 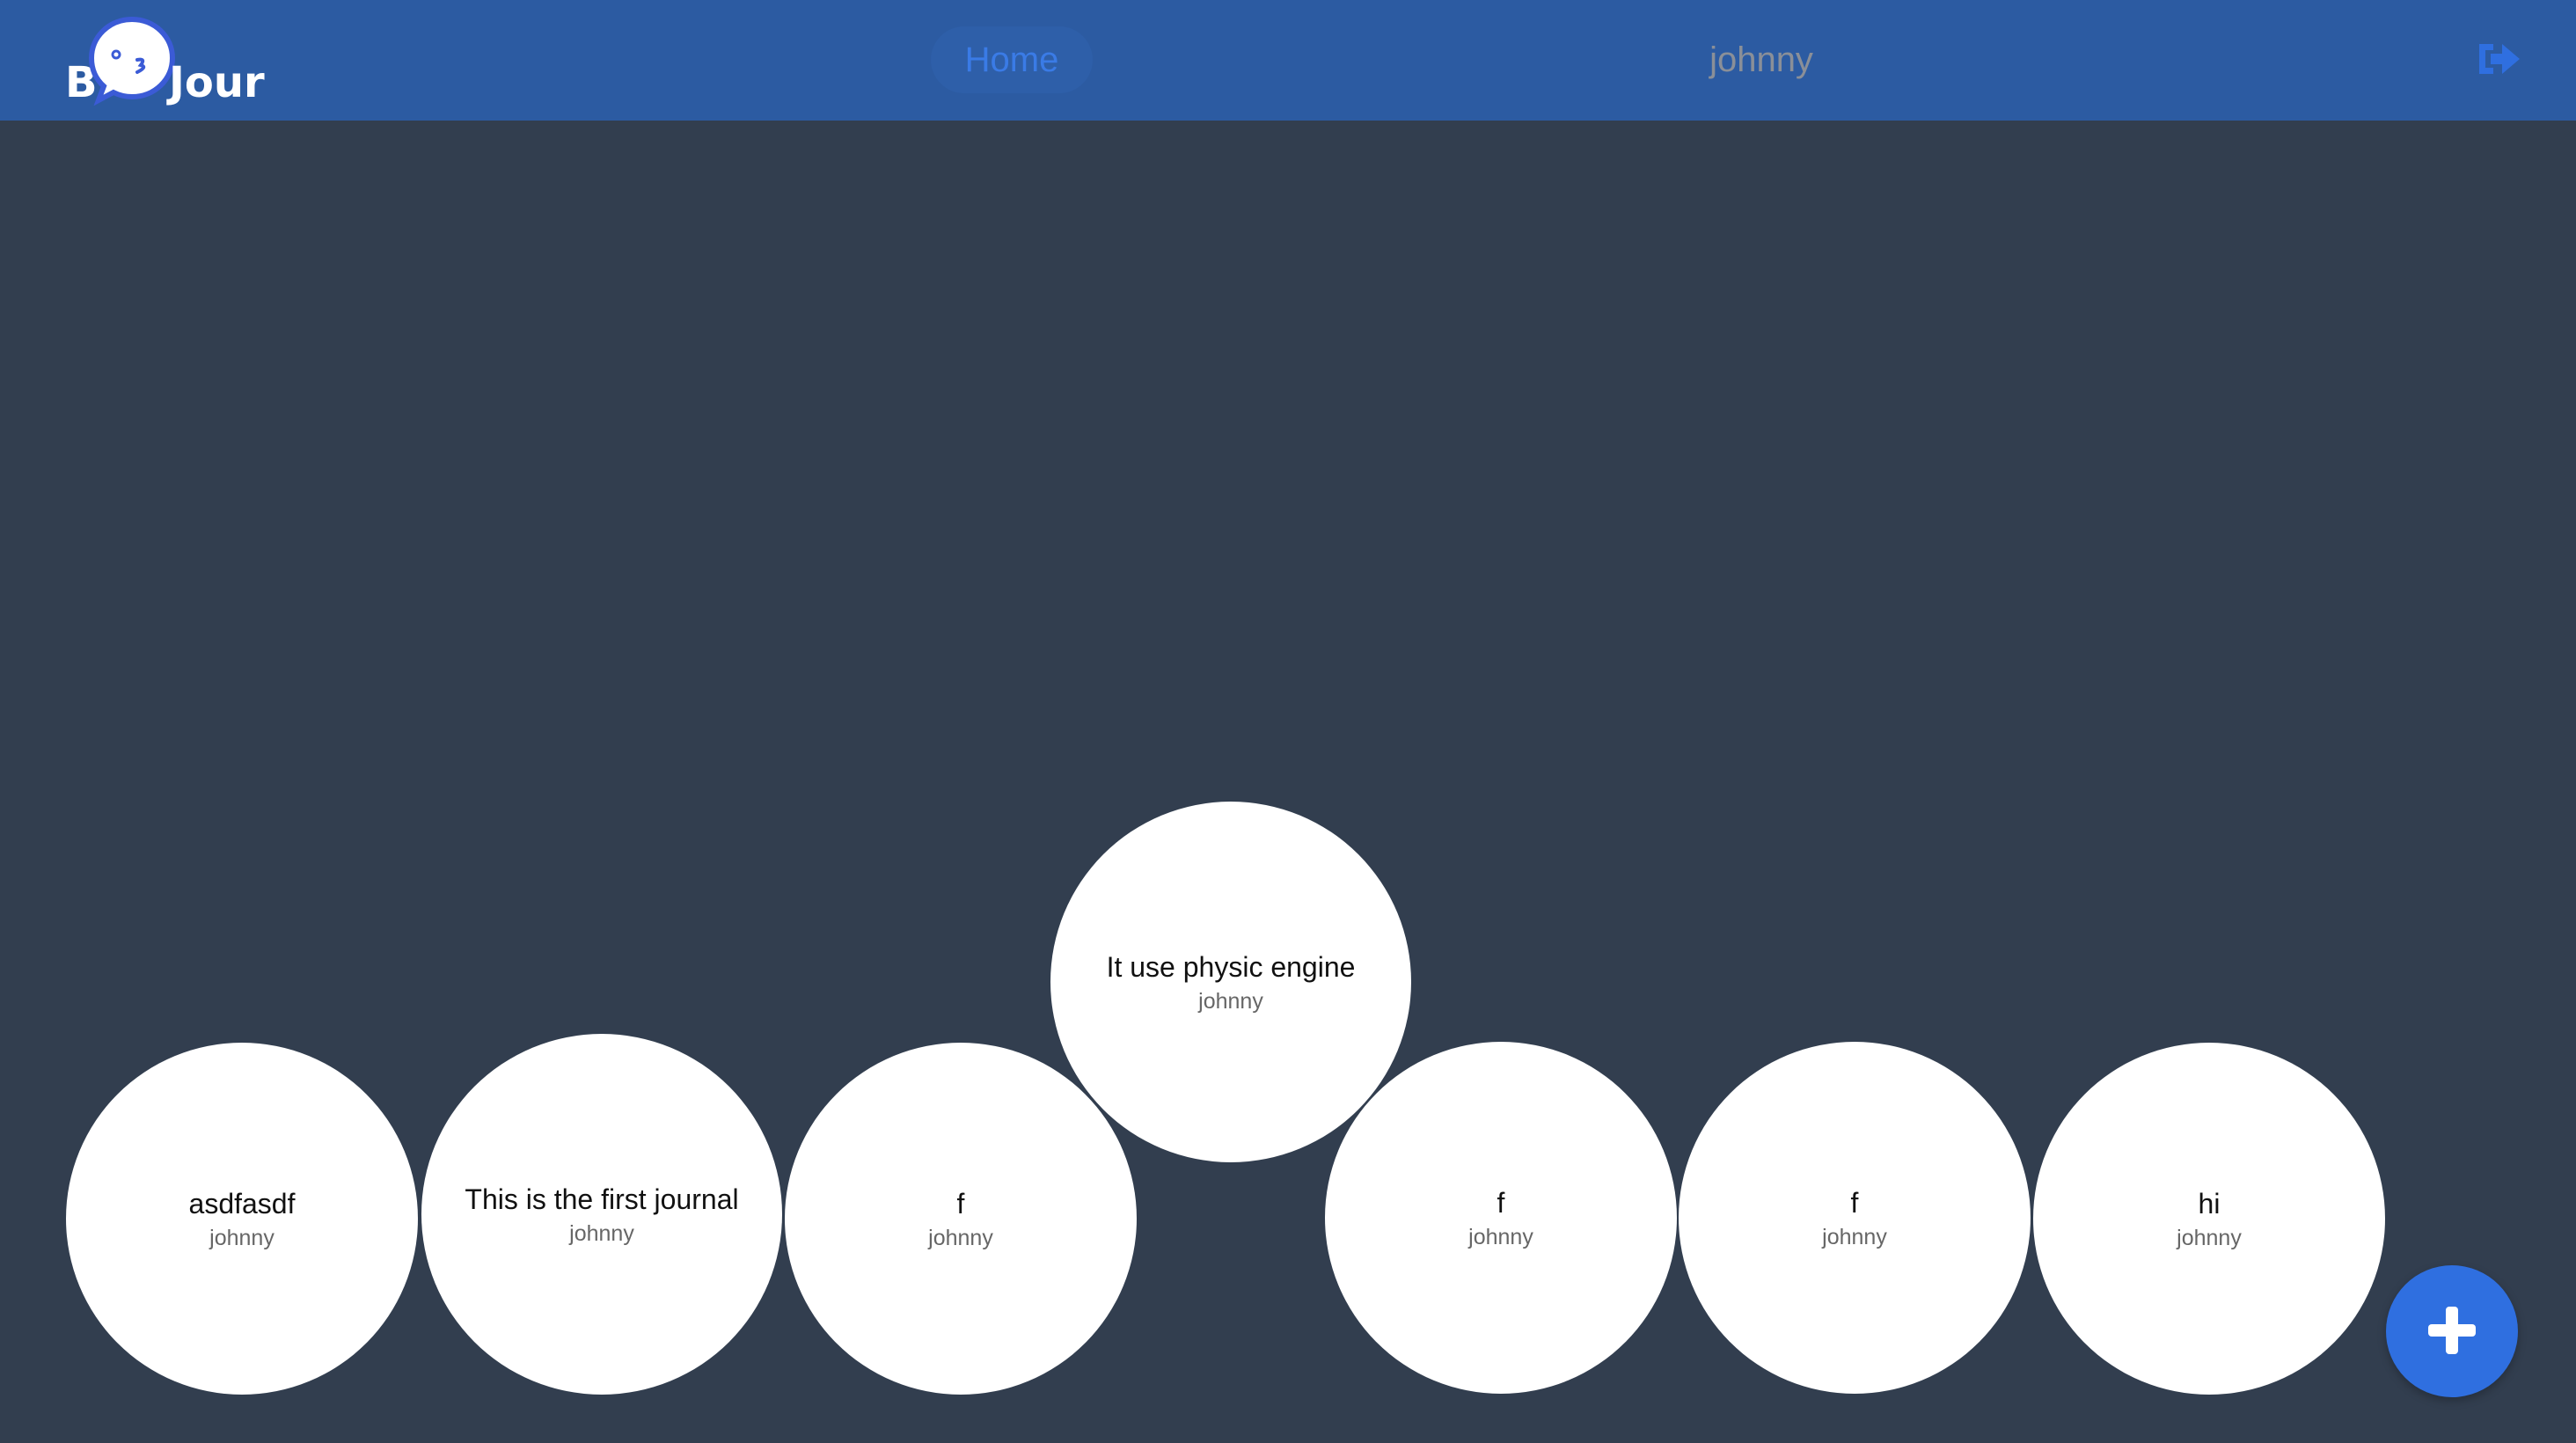 What do you see at coordinates (1231, 967) in the screenshot?
I see `journal-title: It use physic engine` at bounding box center [1231, 967].